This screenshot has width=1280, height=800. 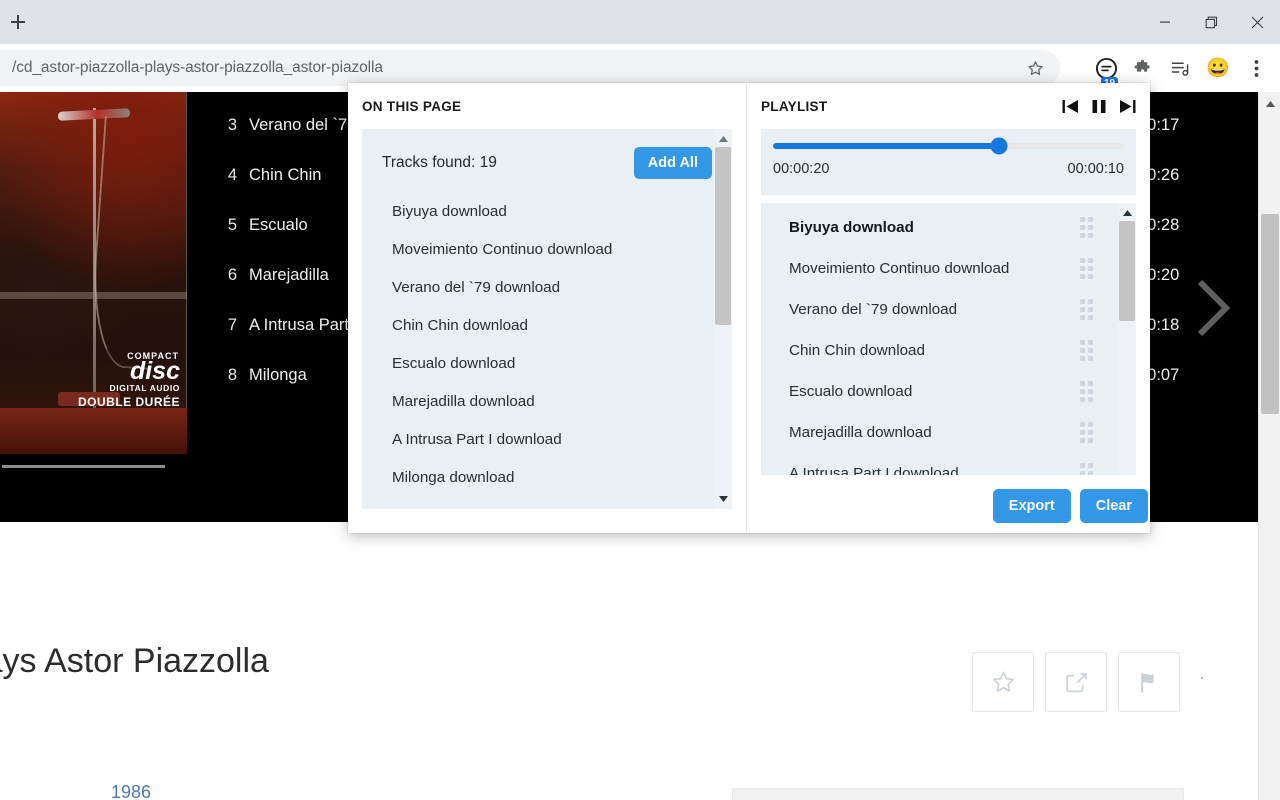 I want to click on cover-progress-bar, so click(x=93, y=466).